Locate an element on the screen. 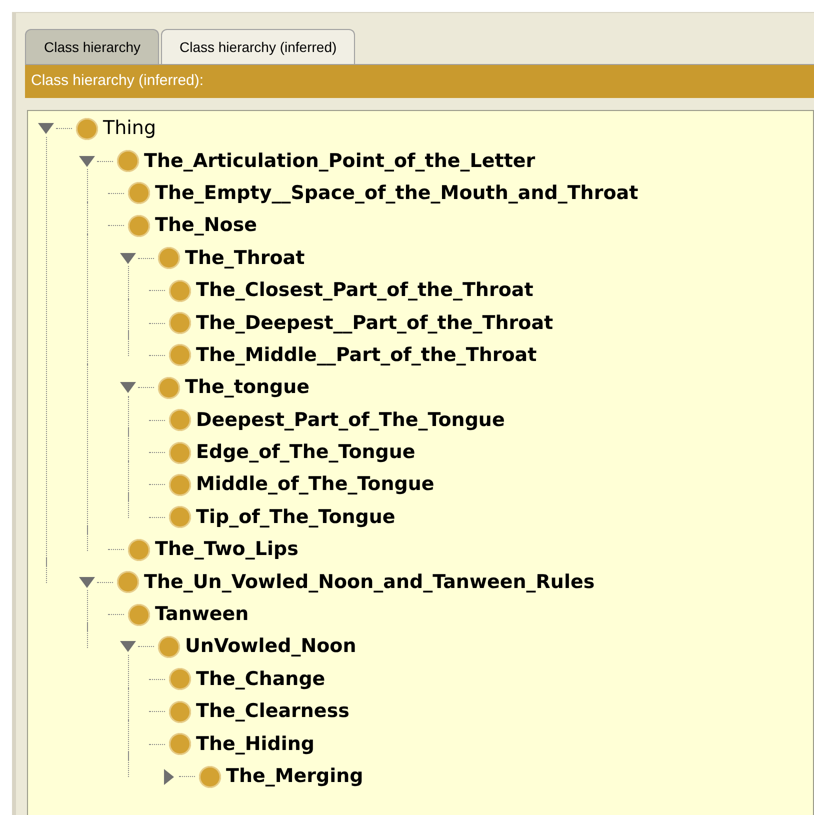  panel-title-bar: Class hierarchy (inferred): is located at coordinates (419, 81).